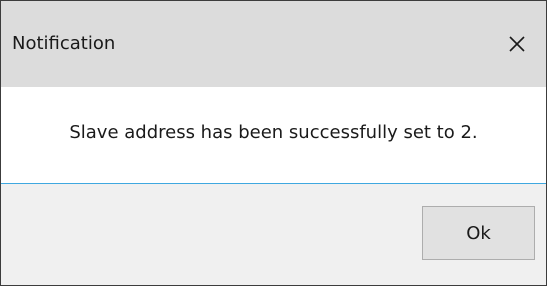  What do you see at coordinates (64, 43) in the screenshot?
I see `dialog-title: Notification` at bounding box center [64, 43].